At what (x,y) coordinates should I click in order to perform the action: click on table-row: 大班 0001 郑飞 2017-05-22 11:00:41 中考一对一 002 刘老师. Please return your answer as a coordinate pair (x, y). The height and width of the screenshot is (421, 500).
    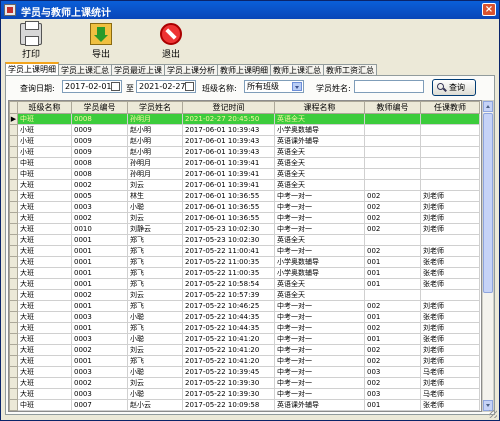
    Looking at the image, I should click on (244, 251).